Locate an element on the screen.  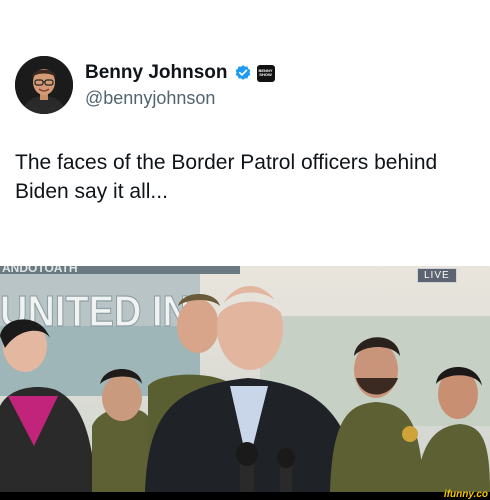
author-avatar is located at coordinates (44, 85).